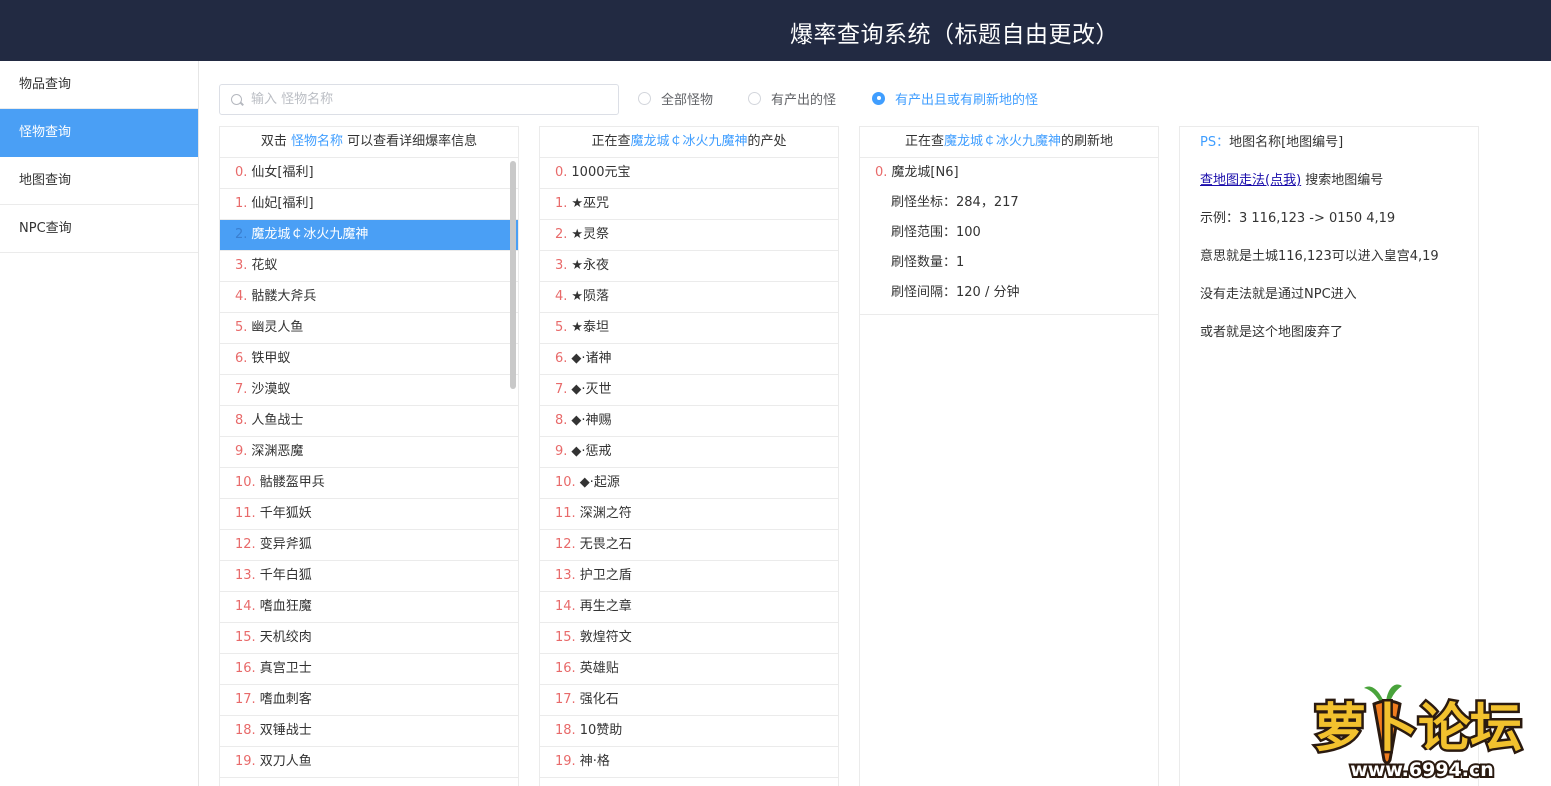  I want to click on sidebar-item-monster-query: 怪物查询, so click(99, 133).